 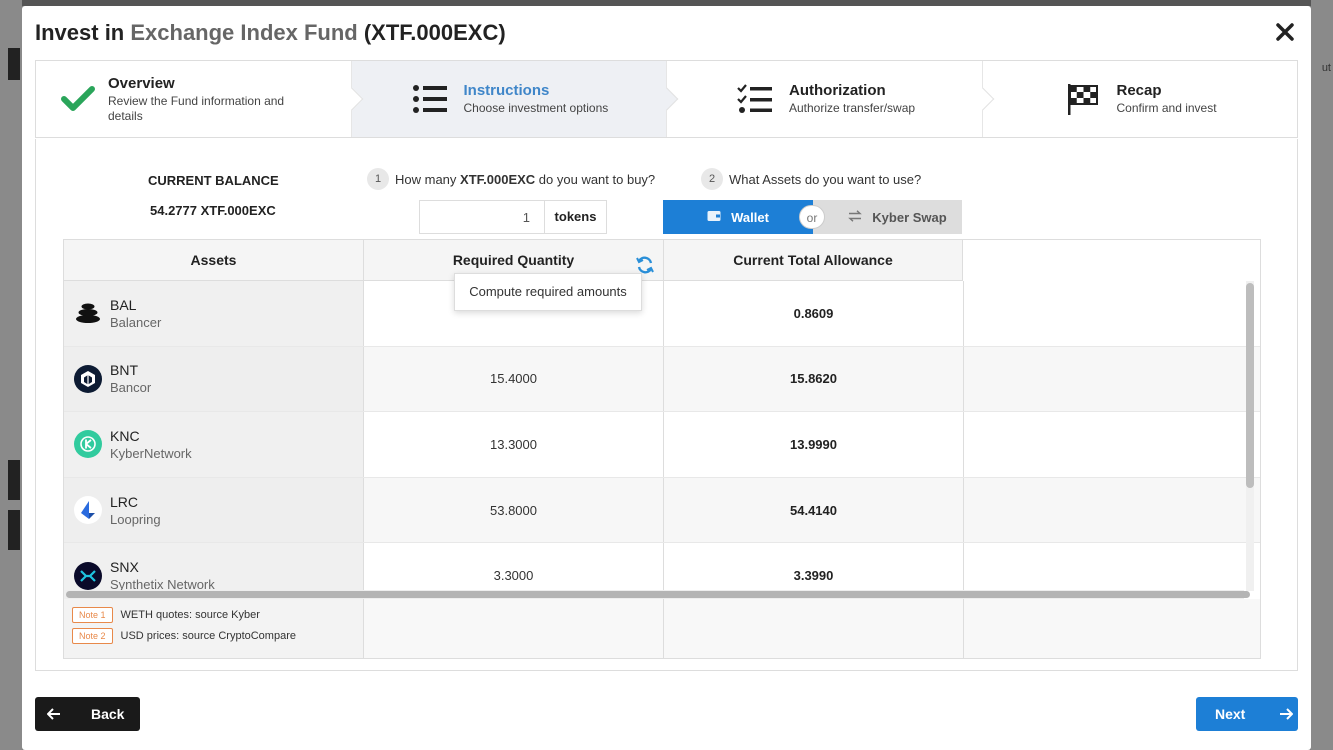 What do you see at coordinates (378, 179) in the screenshot?
I see `question-number: 1` at bounding box center [378, 179].